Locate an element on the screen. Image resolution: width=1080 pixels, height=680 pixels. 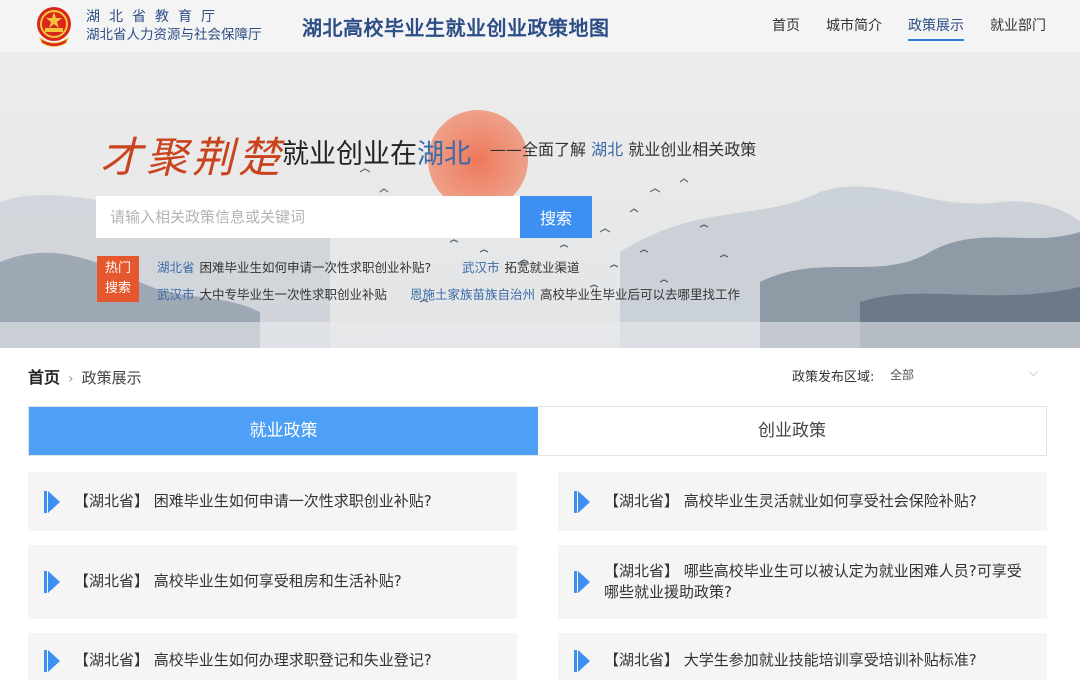
main-slogan-highlight: 湖北 is located at coordinates (444, 154).